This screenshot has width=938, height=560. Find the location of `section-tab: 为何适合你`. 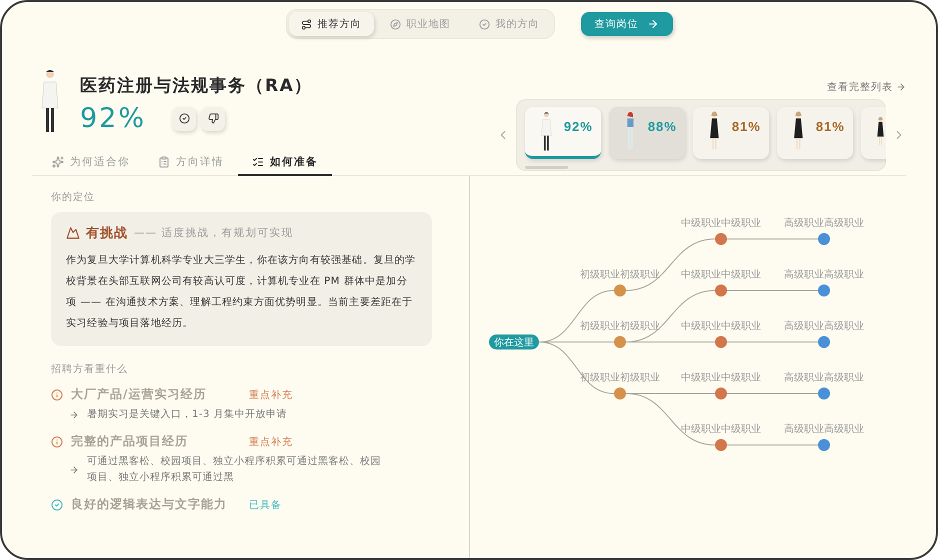

section-tab: 为何适合你 is located at coordinates (91, 163).